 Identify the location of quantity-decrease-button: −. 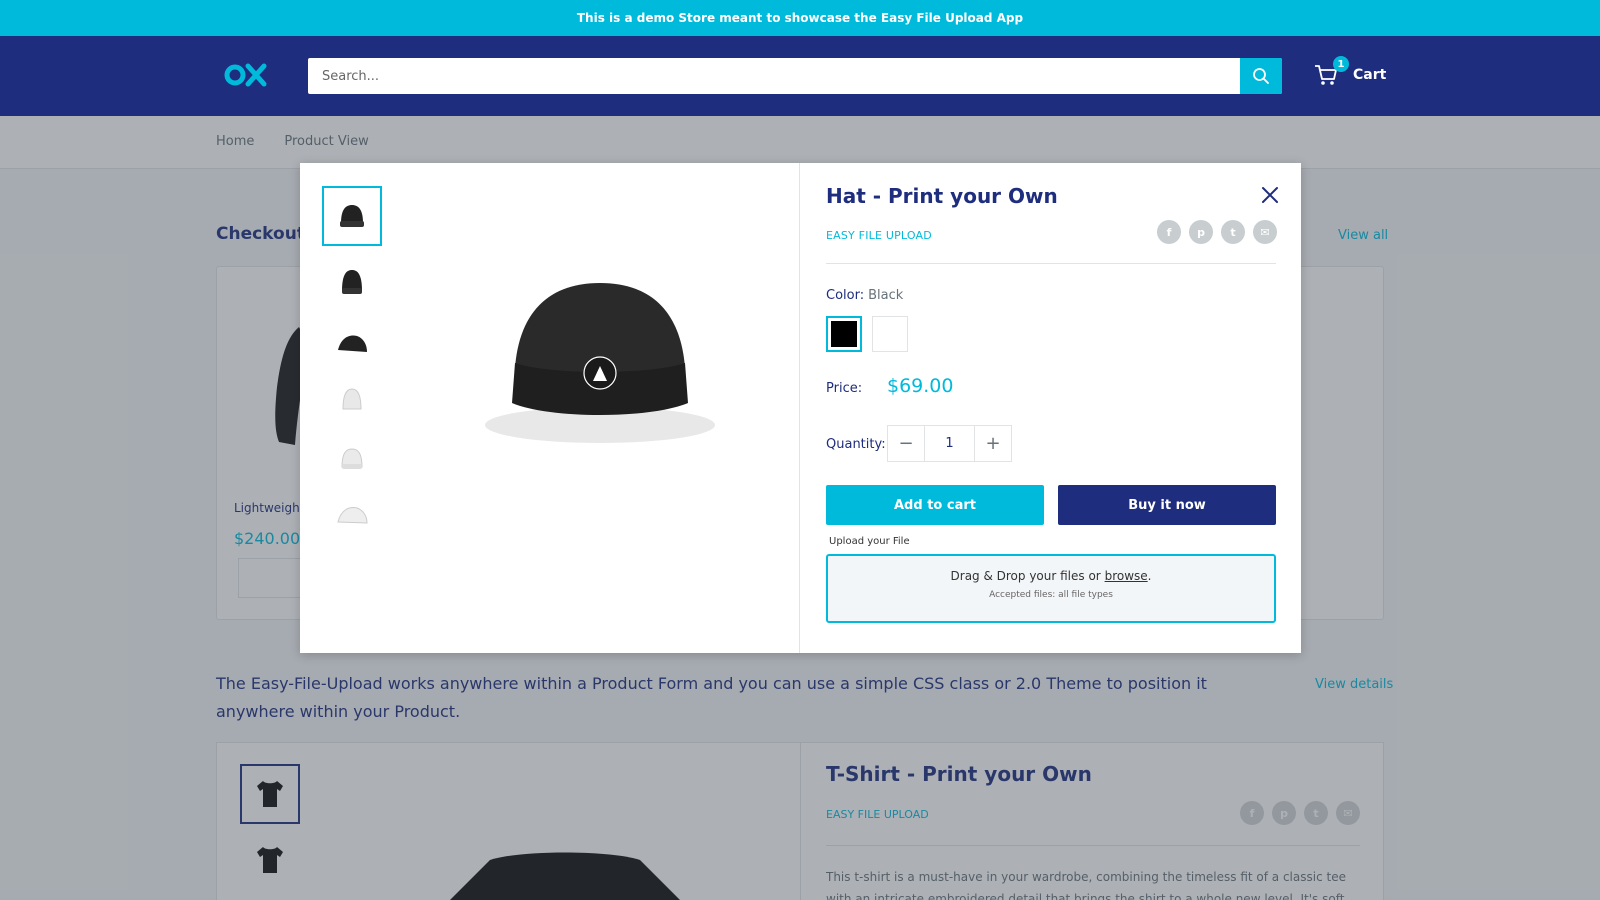
(906, 443).